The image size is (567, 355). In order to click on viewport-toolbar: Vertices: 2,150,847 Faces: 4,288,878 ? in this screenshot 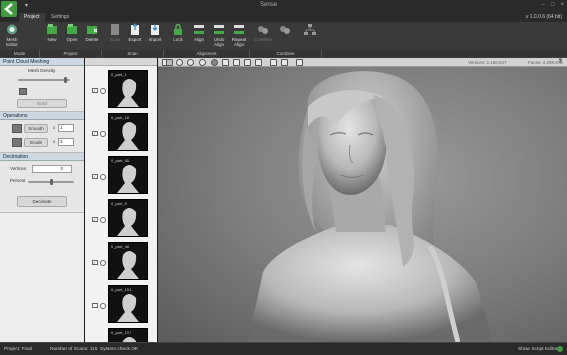, I will do `click(362, 62)`.